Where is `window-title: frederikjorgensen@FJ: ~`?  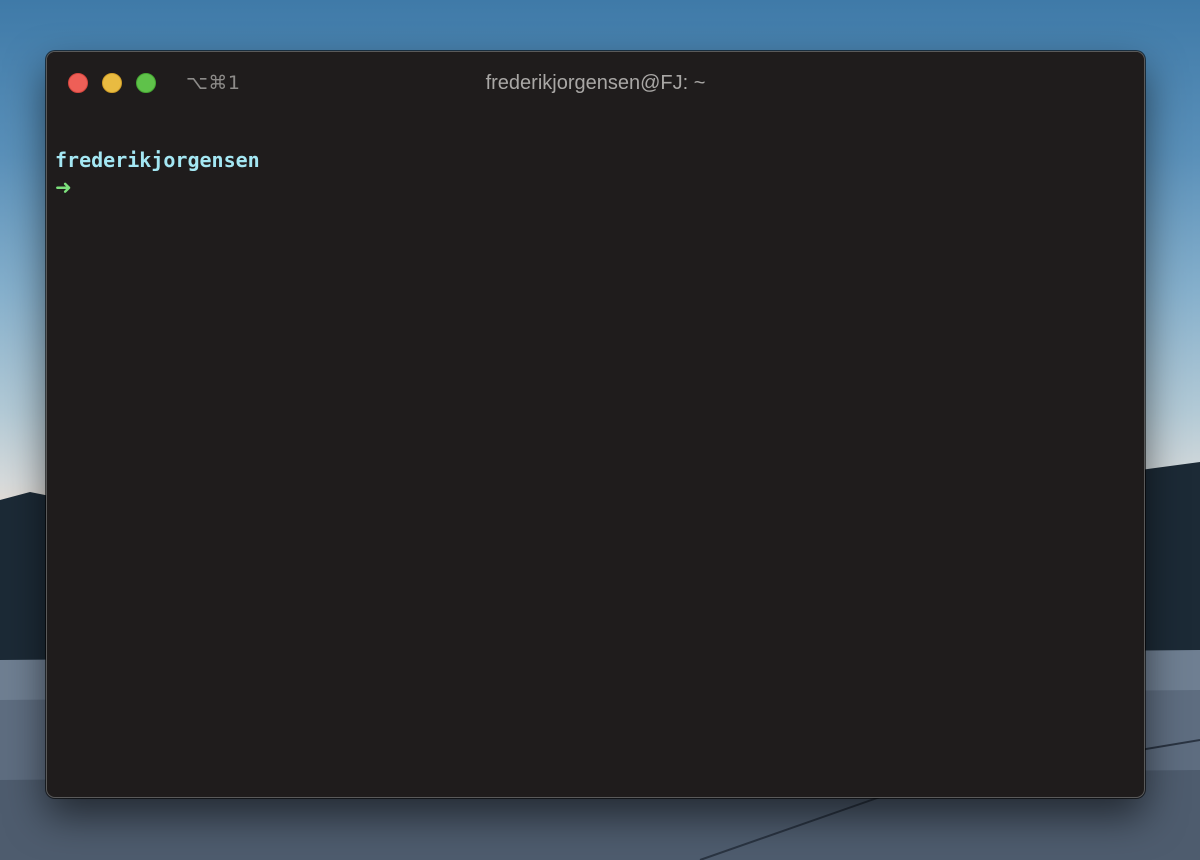
window-title: frederikjorgensen@FJ: ~ is located at coordinates (595, 83).